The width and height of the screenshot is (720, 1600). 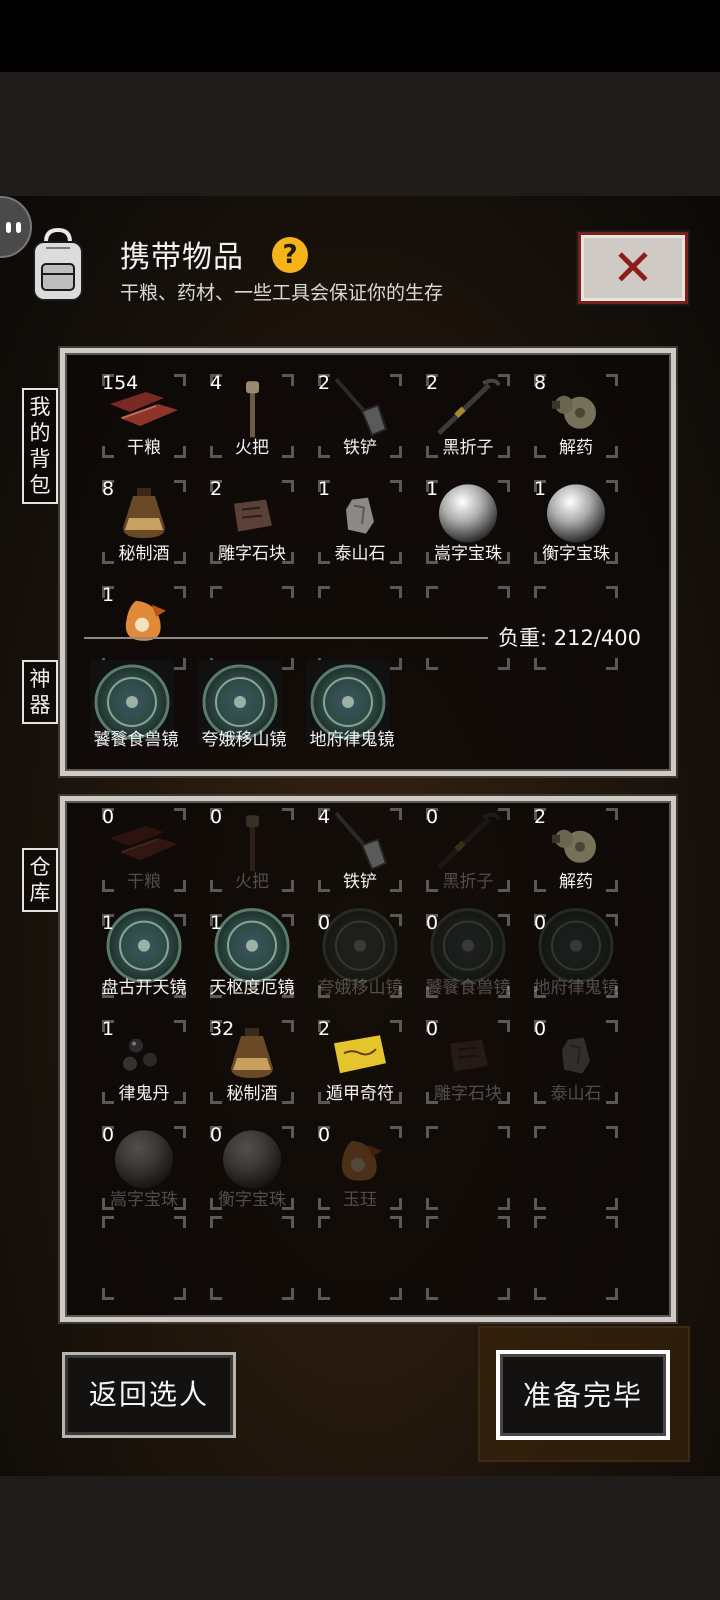 I want to click on backpack-item-slot: 8 秘制酒, so click(x=144, y=522).